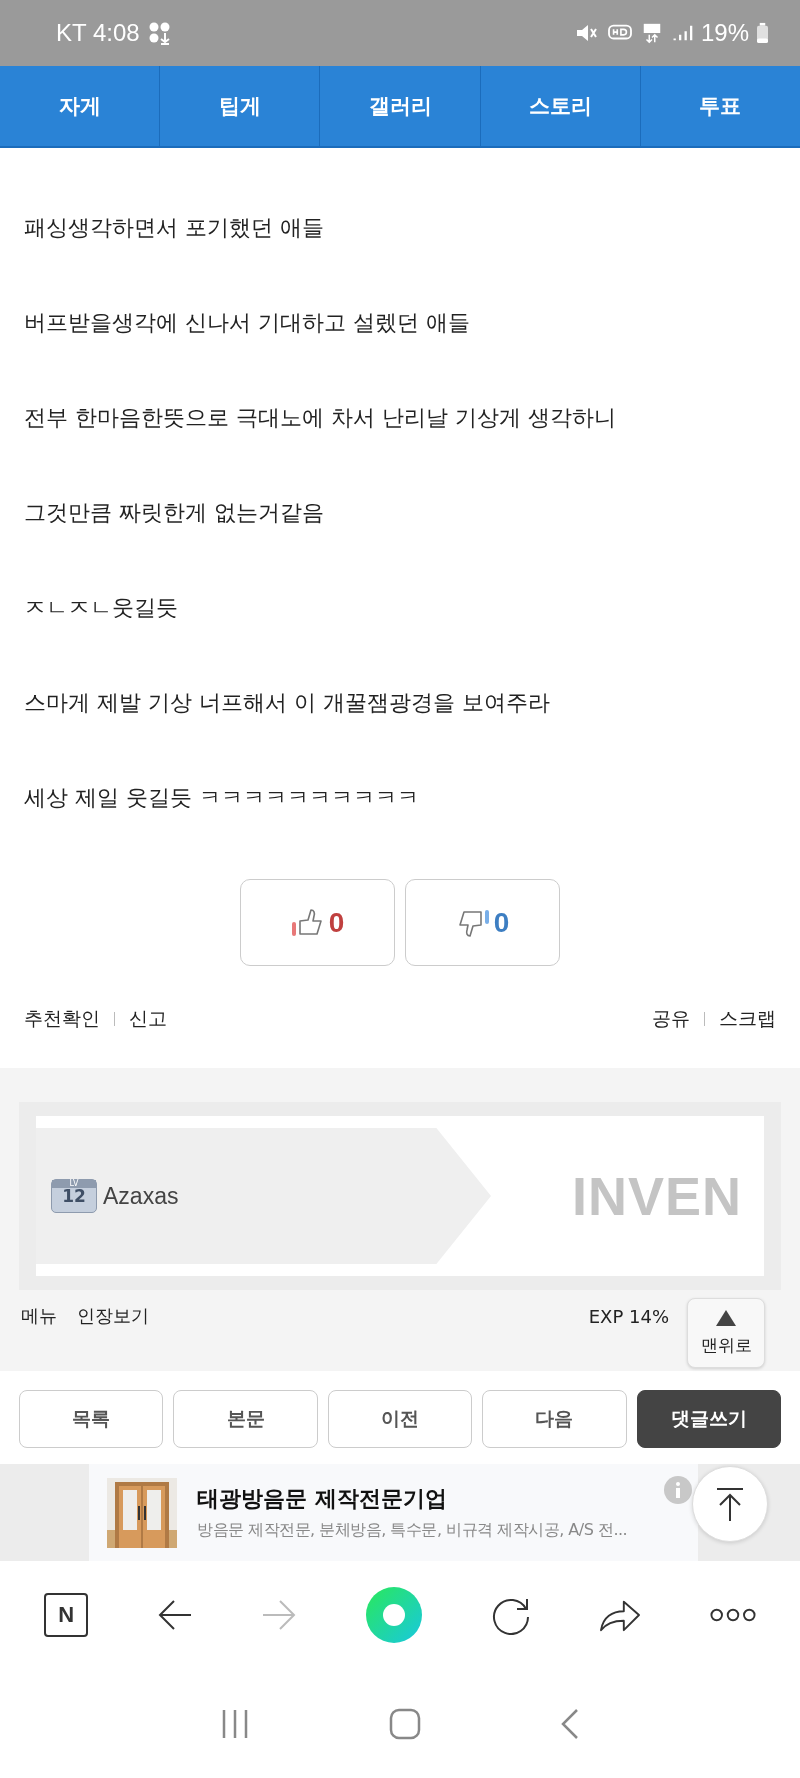  Describe the element at coordinates (66, 1615) in the screenshot. I see `home-button: N` at that location.